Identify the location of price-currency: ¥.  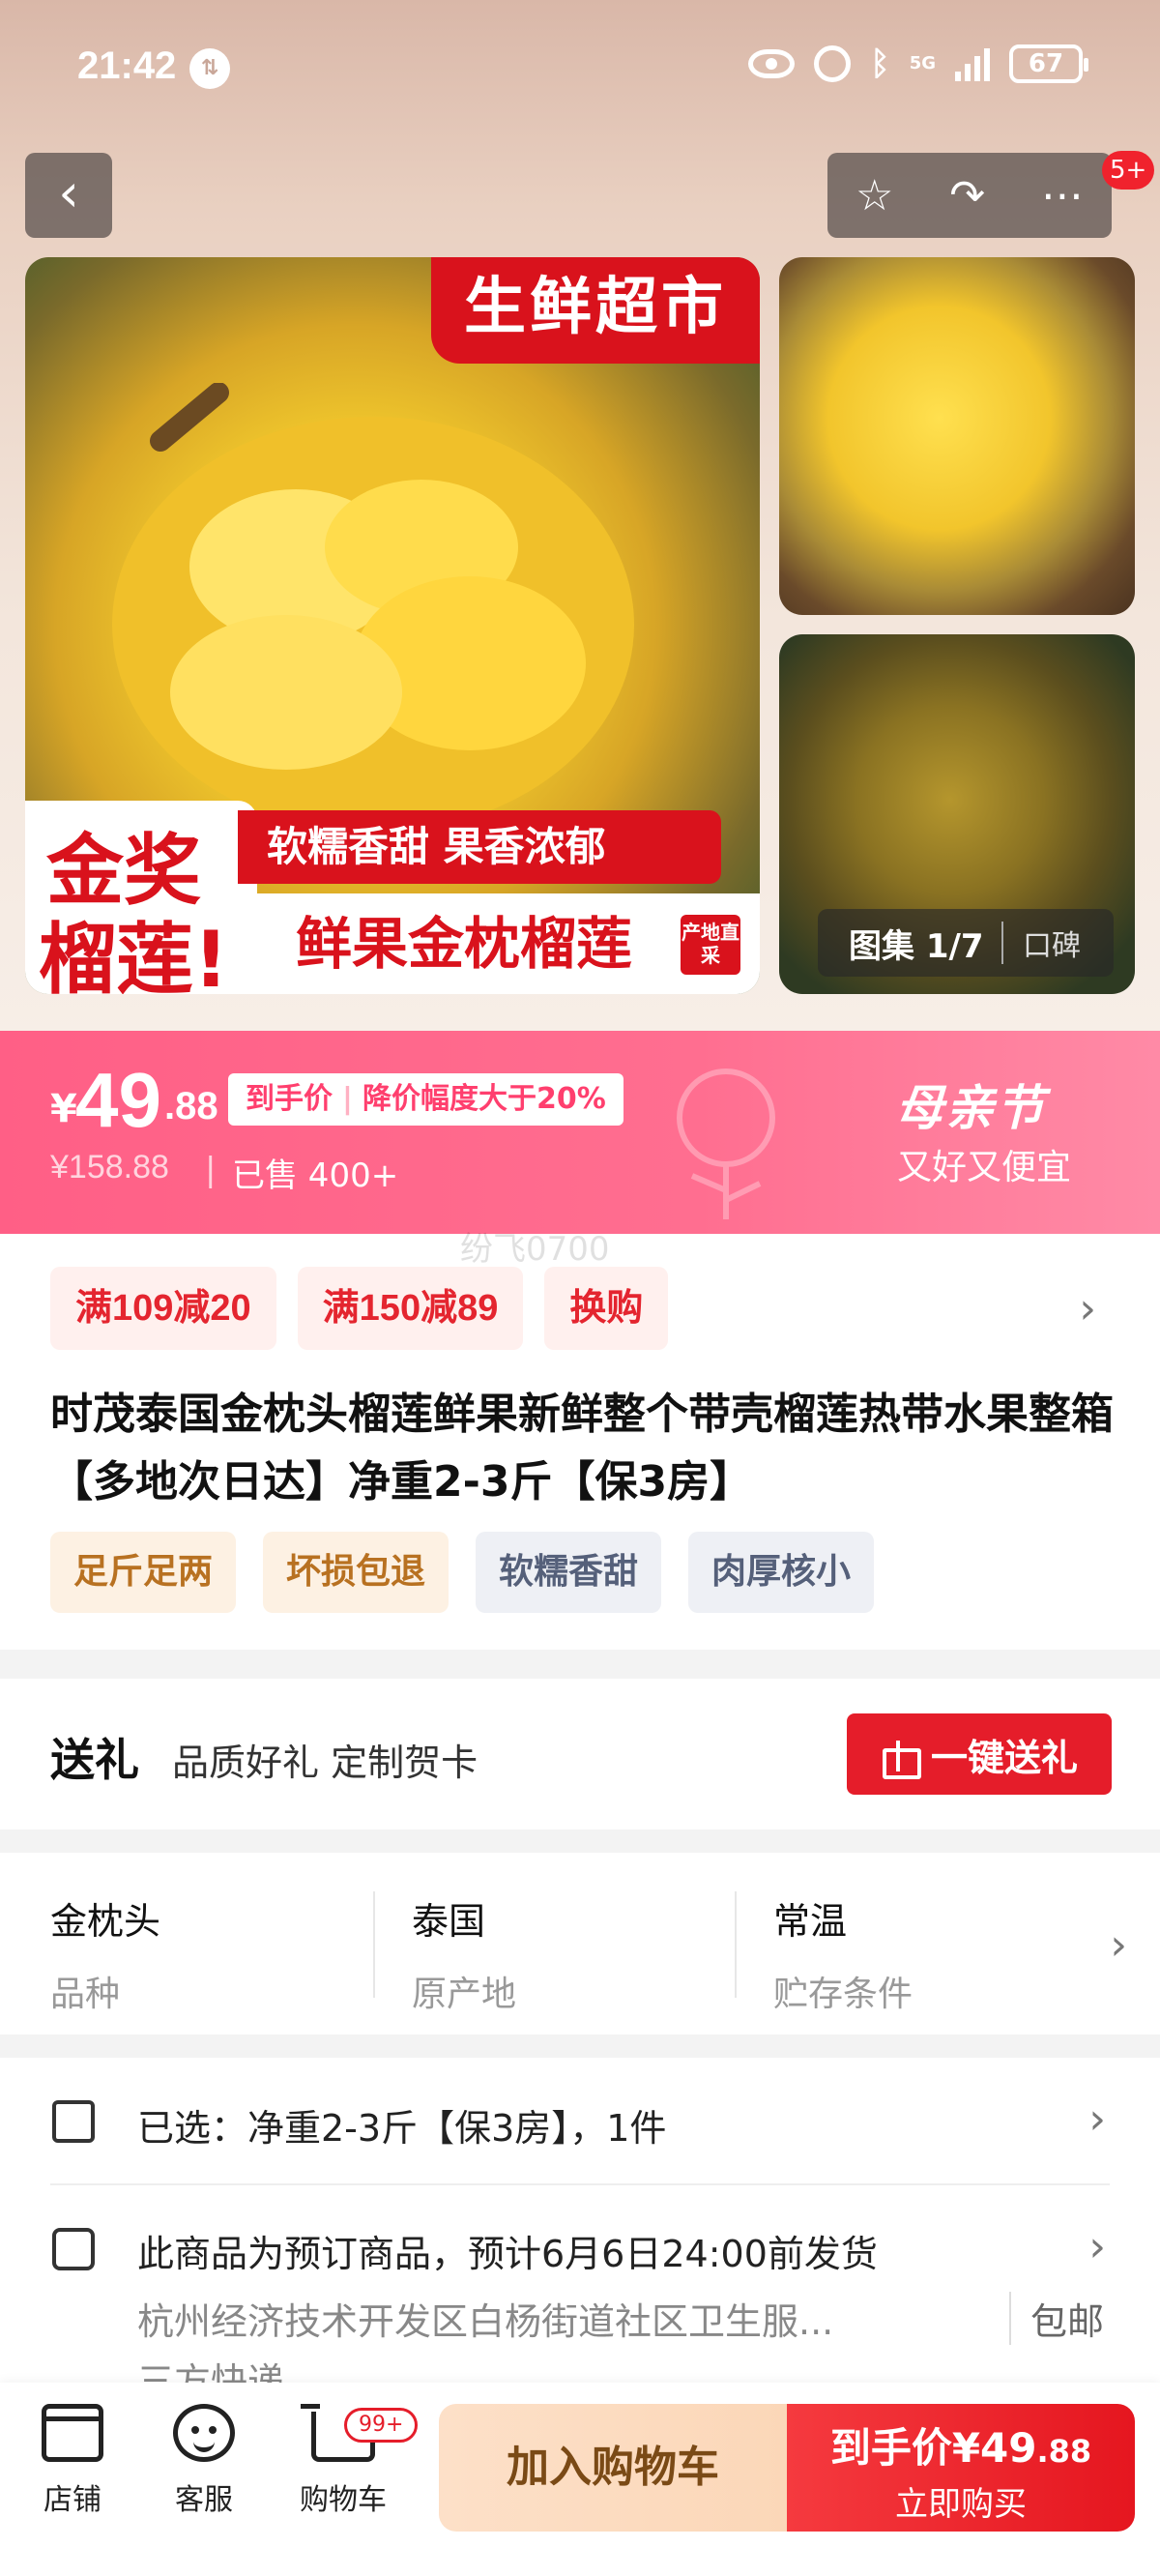
(63, 1109).